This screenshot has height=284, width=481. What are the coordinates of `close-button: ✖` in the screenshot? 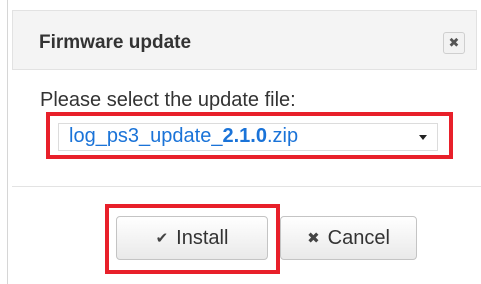 It's located at (454, 43).